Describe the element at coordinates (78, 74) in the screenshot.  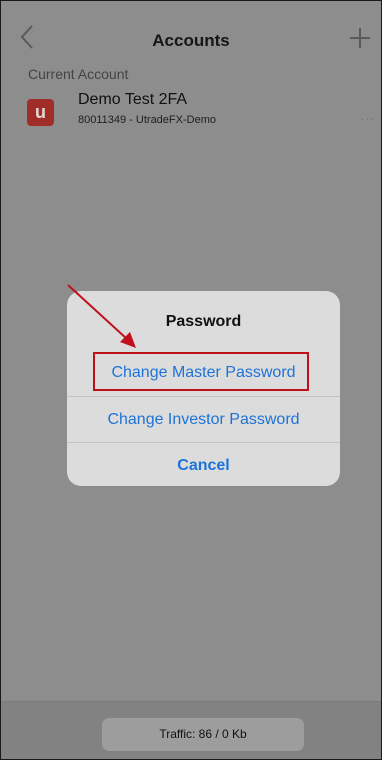
I see `section-label: Current Account` at that location.